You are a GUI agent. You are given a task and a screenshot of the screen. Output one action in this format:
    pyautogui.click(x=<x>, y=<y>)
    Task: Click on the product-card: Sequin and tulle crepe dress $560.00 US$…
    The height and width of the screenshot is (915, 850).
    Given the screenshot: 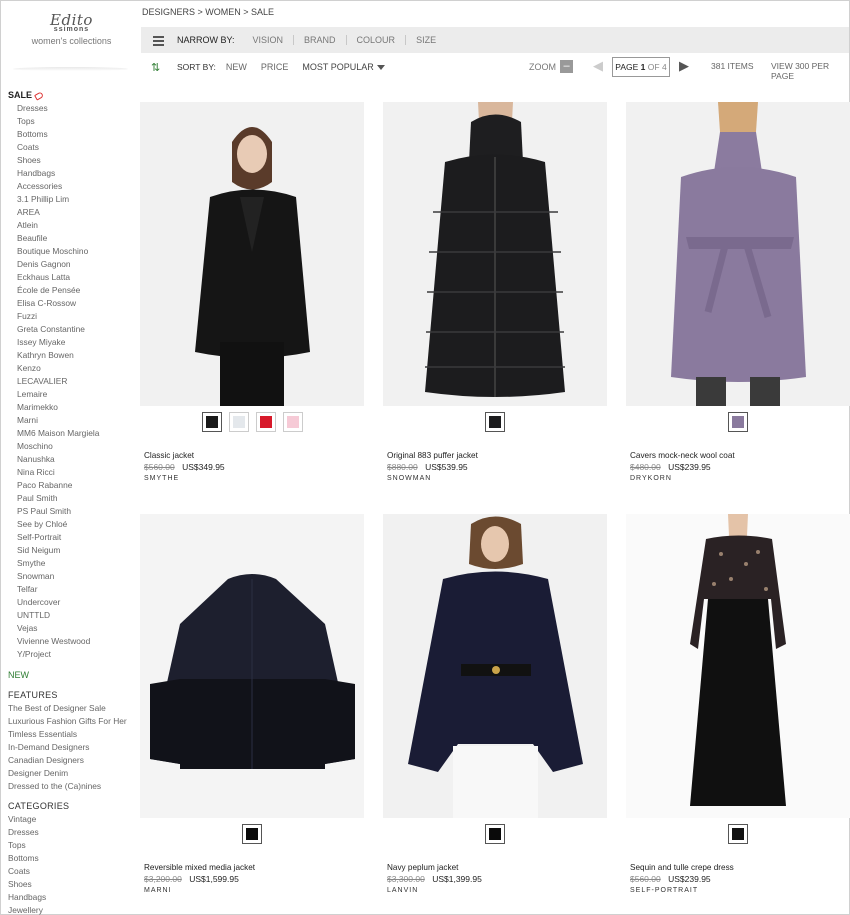 What is the action you would take?
    pyautogui.click(x=738, y=704)
    